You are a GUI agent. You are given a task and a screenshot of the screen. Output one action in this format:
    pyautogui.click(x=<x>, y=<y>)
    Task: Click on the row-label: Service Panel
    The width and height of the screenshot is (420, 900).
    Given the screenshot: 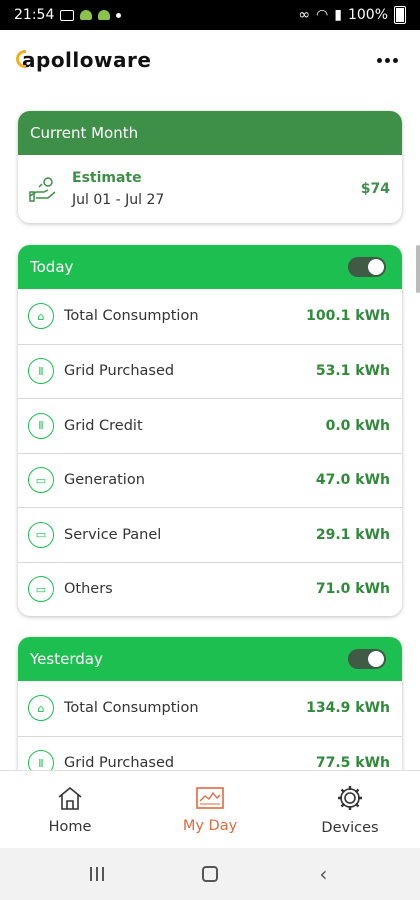 What is the action you would take?
    pyautogui.click(x=113, y=534)
    